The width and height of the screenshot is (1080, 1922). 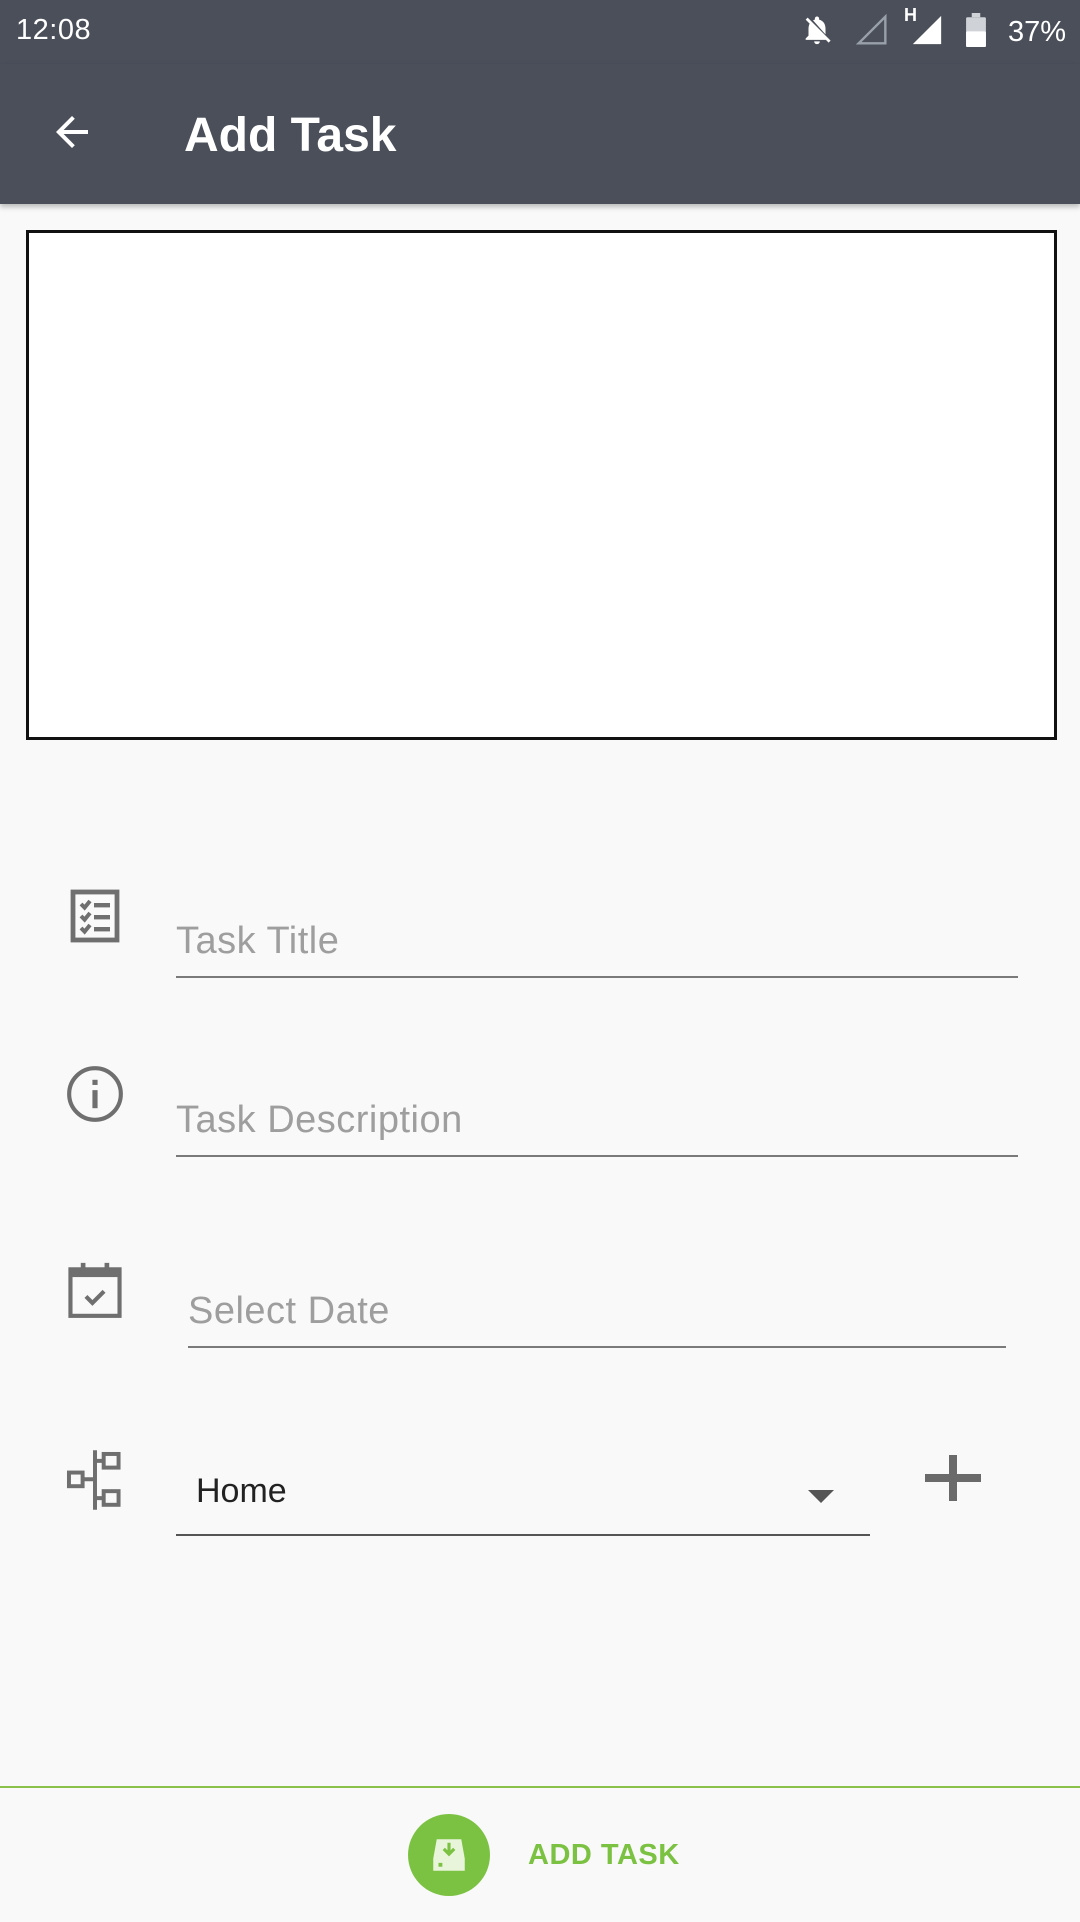 I want to click on task-description-input, so click(x=597, y=1120).